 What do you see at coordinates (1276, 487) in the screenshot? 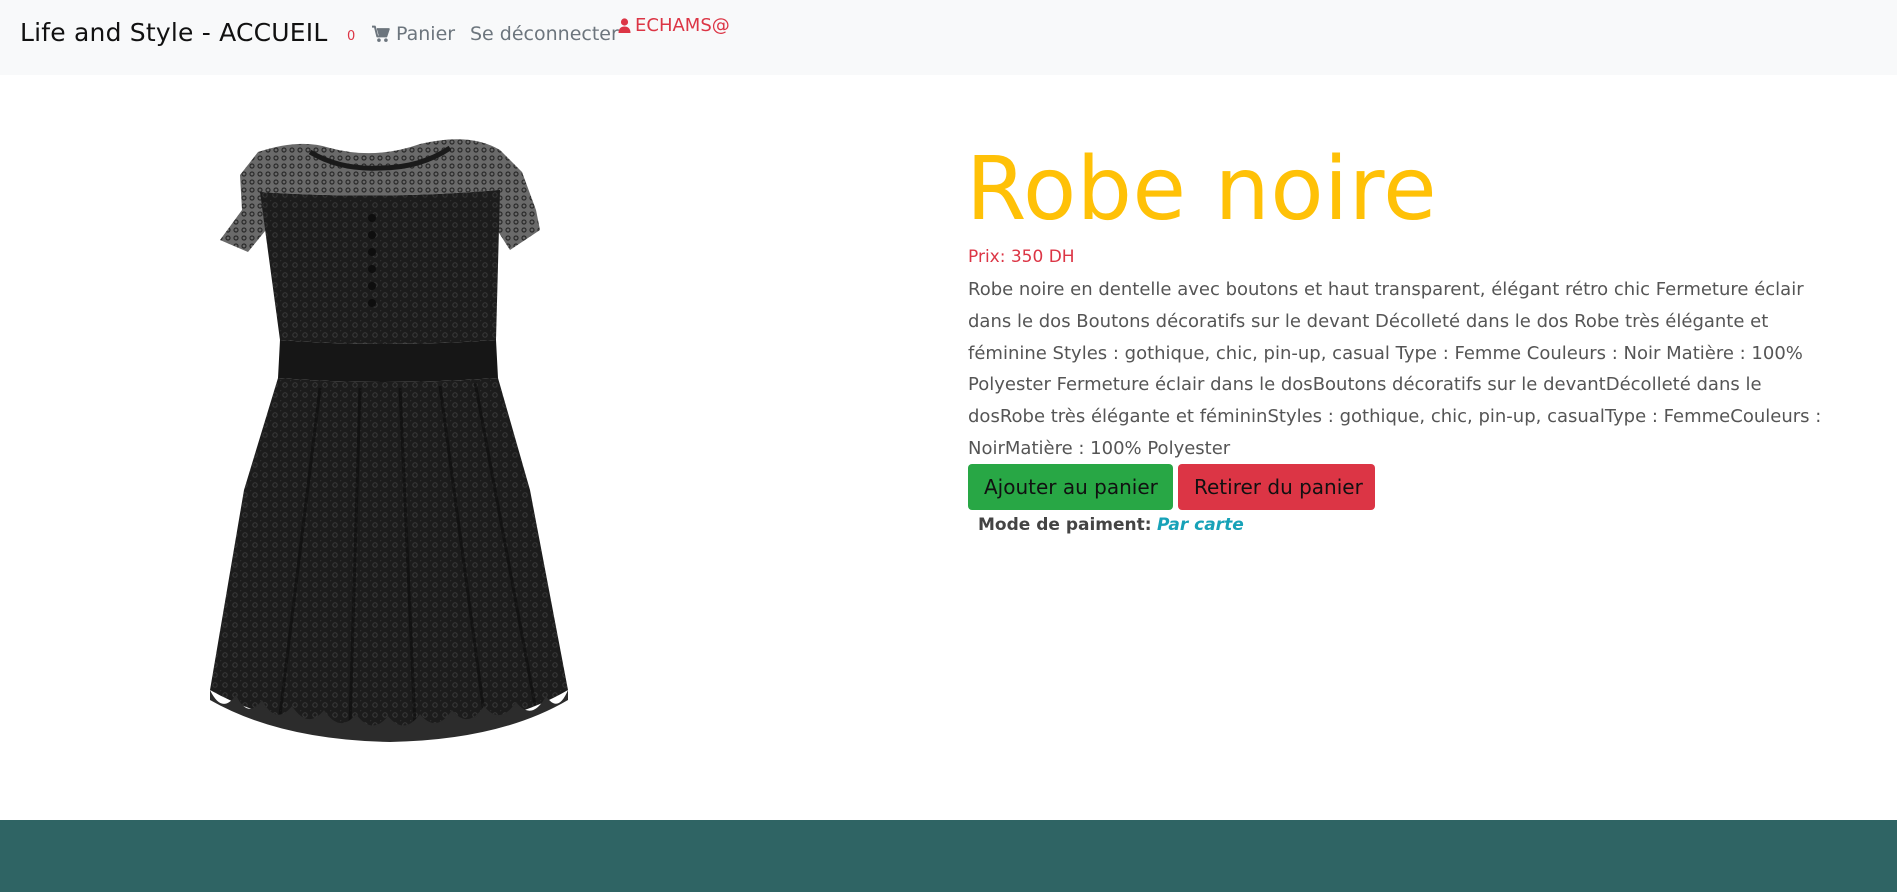
I see `remove-from-cart-button: Retirer du panier` at bounding box center [1276, 487].